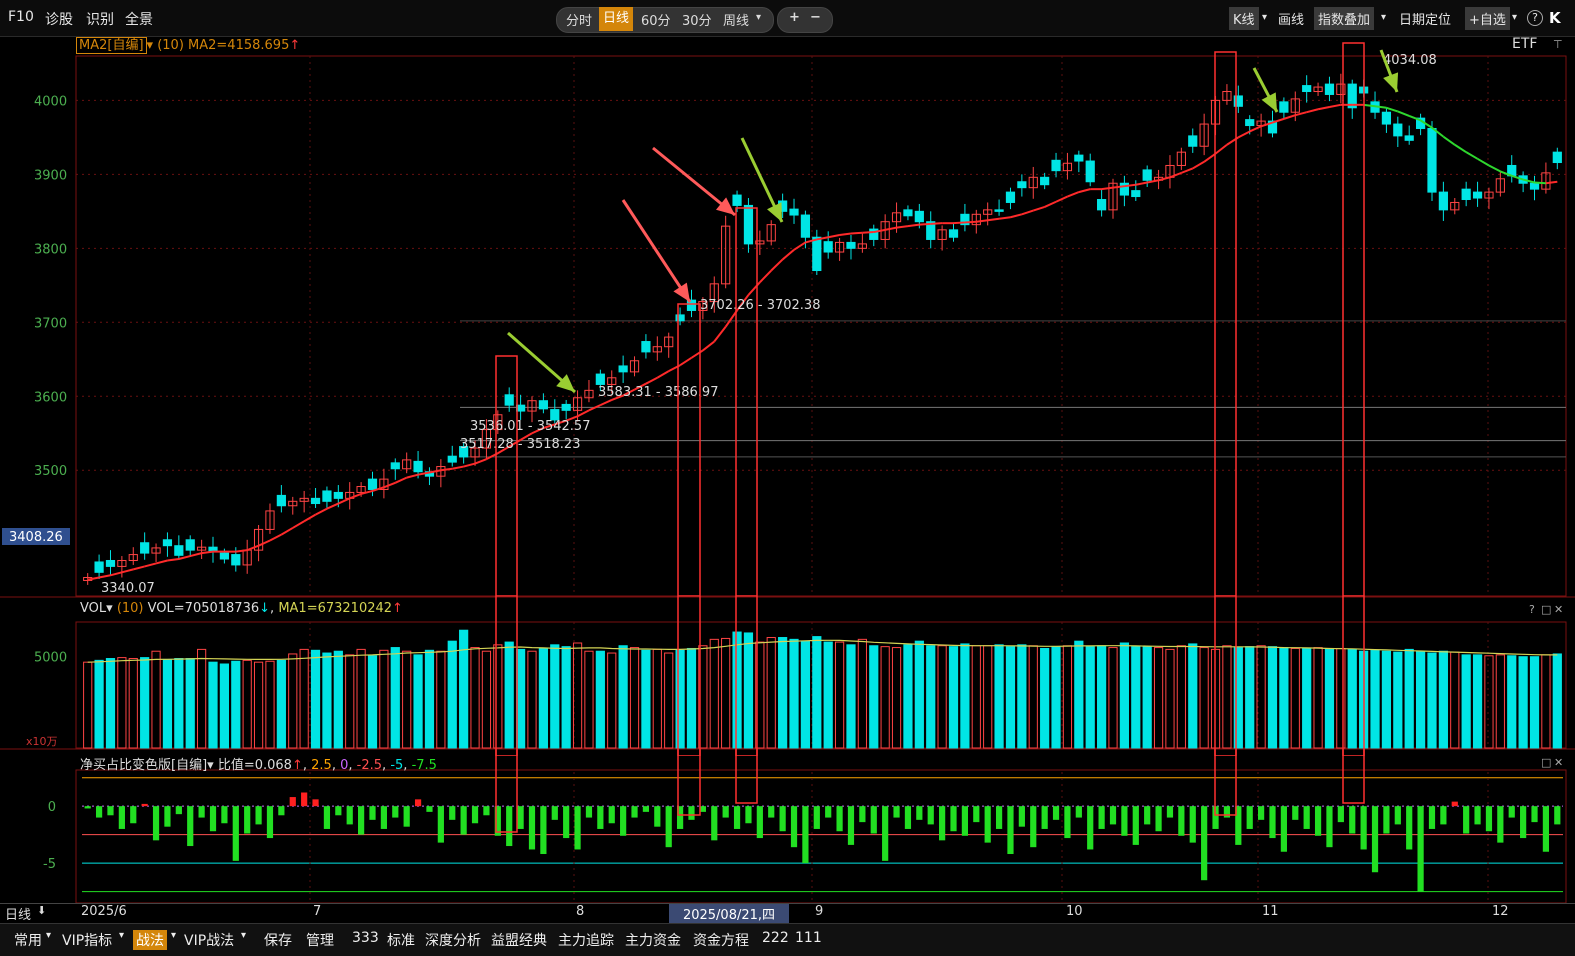  What do you see at coordinates (453, 940) in the screenshot?
I see `tab-deep-analysis: 深度分析` at bounding box center [453, 940].